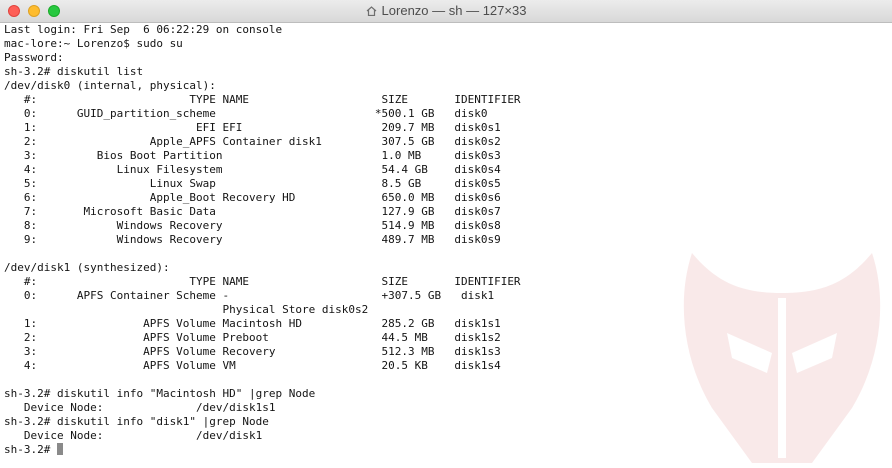  What do you see at coordinates (74, 71) in the screenshot?
I see `terminal-line: sh-3.2# diskutil list` at bounding box center [74, 71].